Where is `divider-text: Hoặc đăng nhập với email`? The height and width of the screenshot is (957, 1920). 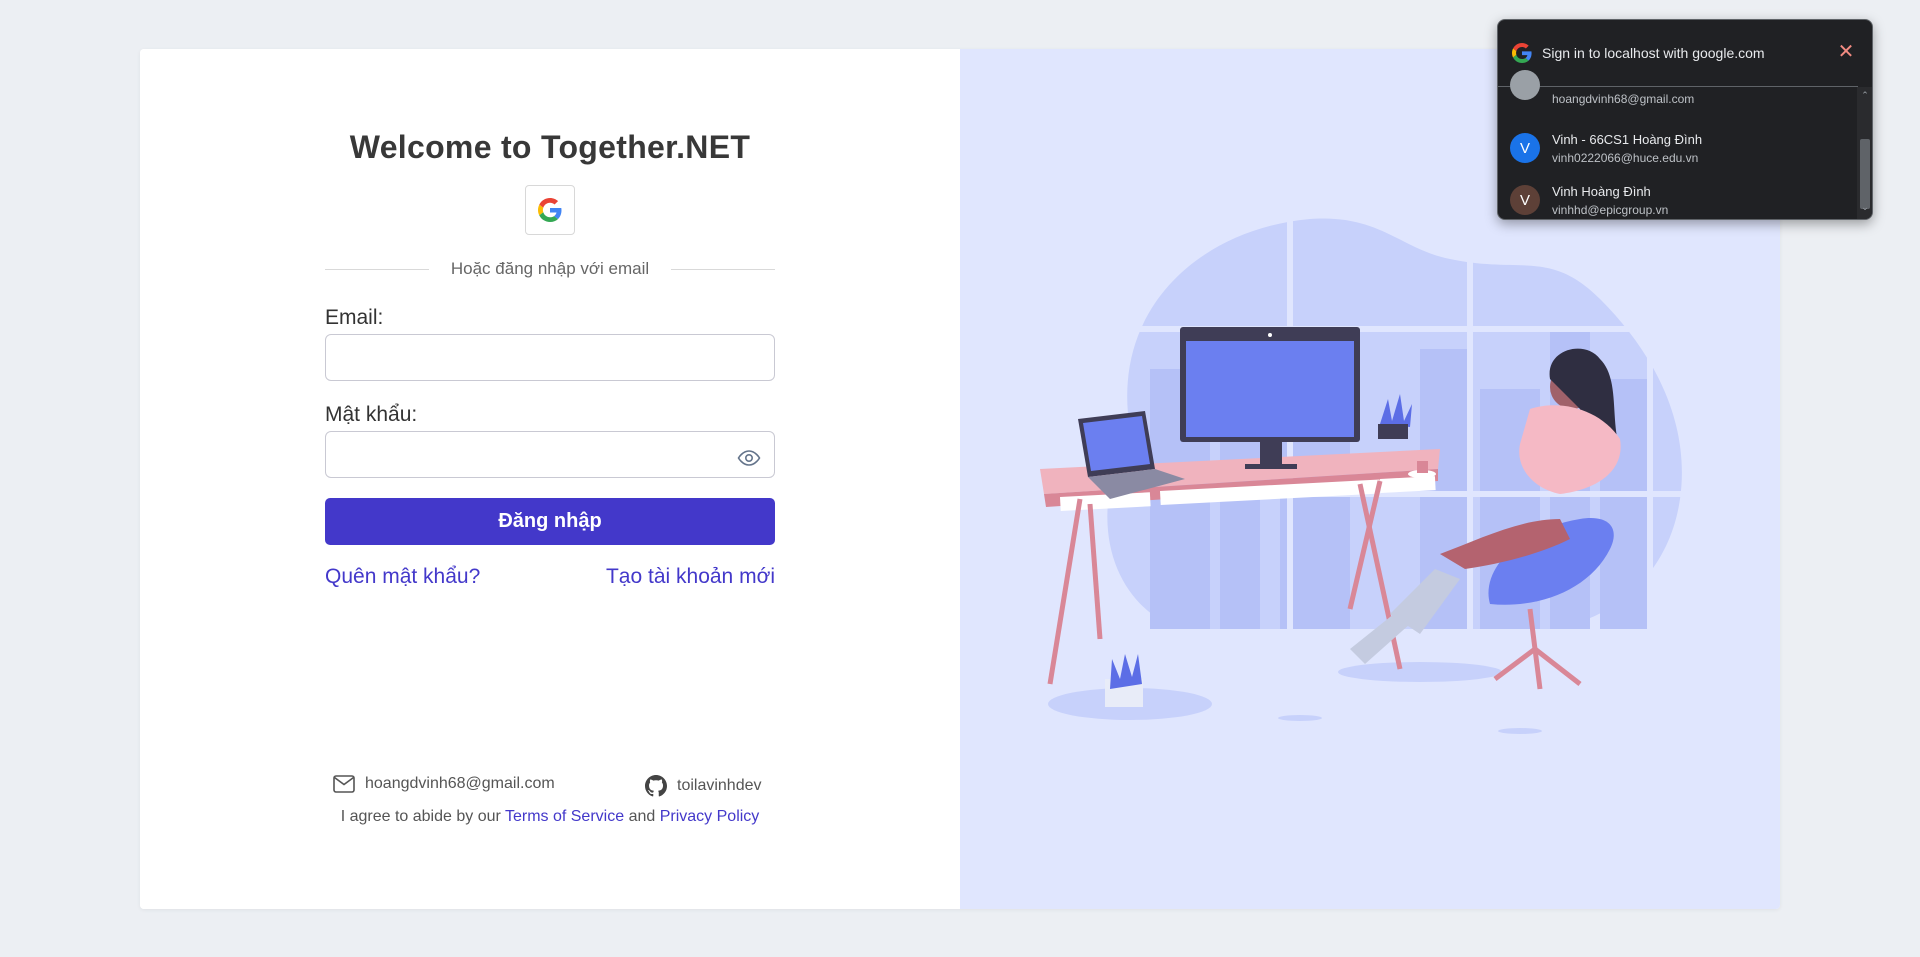
divider-text: Hoặc đăng nhập với email is located at coordinates (550, 268).